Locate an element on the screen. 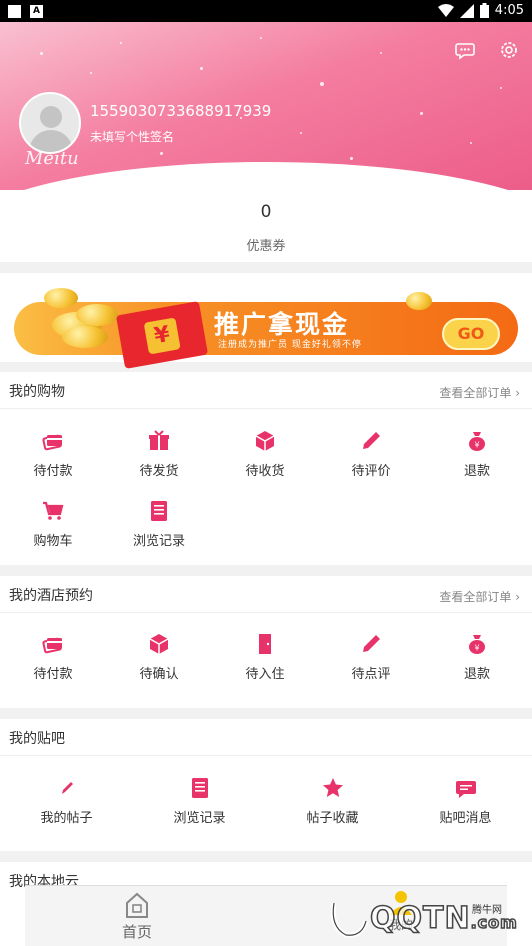 The image size is (532, 946). forum-title: 我的贴吧 is located at coordinates (37, 739).